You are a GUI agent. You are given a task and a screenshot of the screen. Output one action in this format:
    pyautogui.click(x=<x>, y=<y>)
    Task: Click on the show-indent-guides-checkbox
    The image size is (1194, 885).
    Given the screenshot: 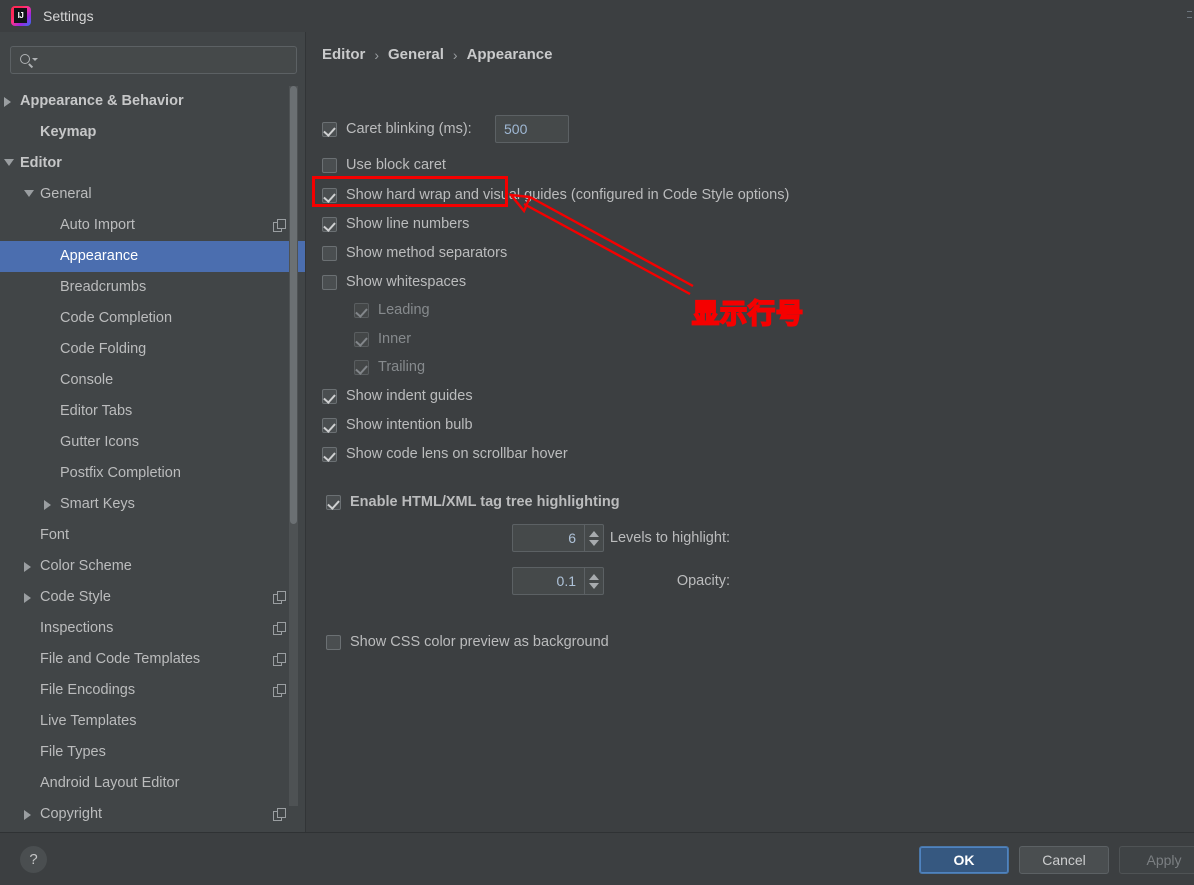 What is the action you would take?
    pyautogui.click(x=329, y=396)
    